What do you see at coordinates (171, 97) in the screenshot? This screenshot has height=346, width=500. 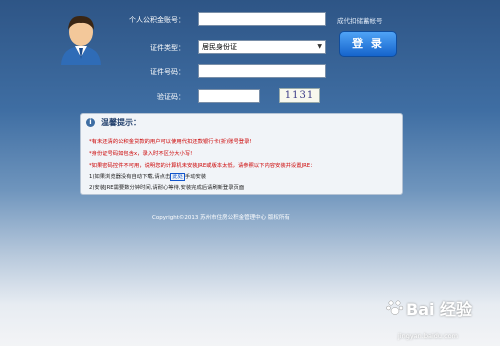 I see `captcha-label: 验证码：` at bounding box center [171, 97].